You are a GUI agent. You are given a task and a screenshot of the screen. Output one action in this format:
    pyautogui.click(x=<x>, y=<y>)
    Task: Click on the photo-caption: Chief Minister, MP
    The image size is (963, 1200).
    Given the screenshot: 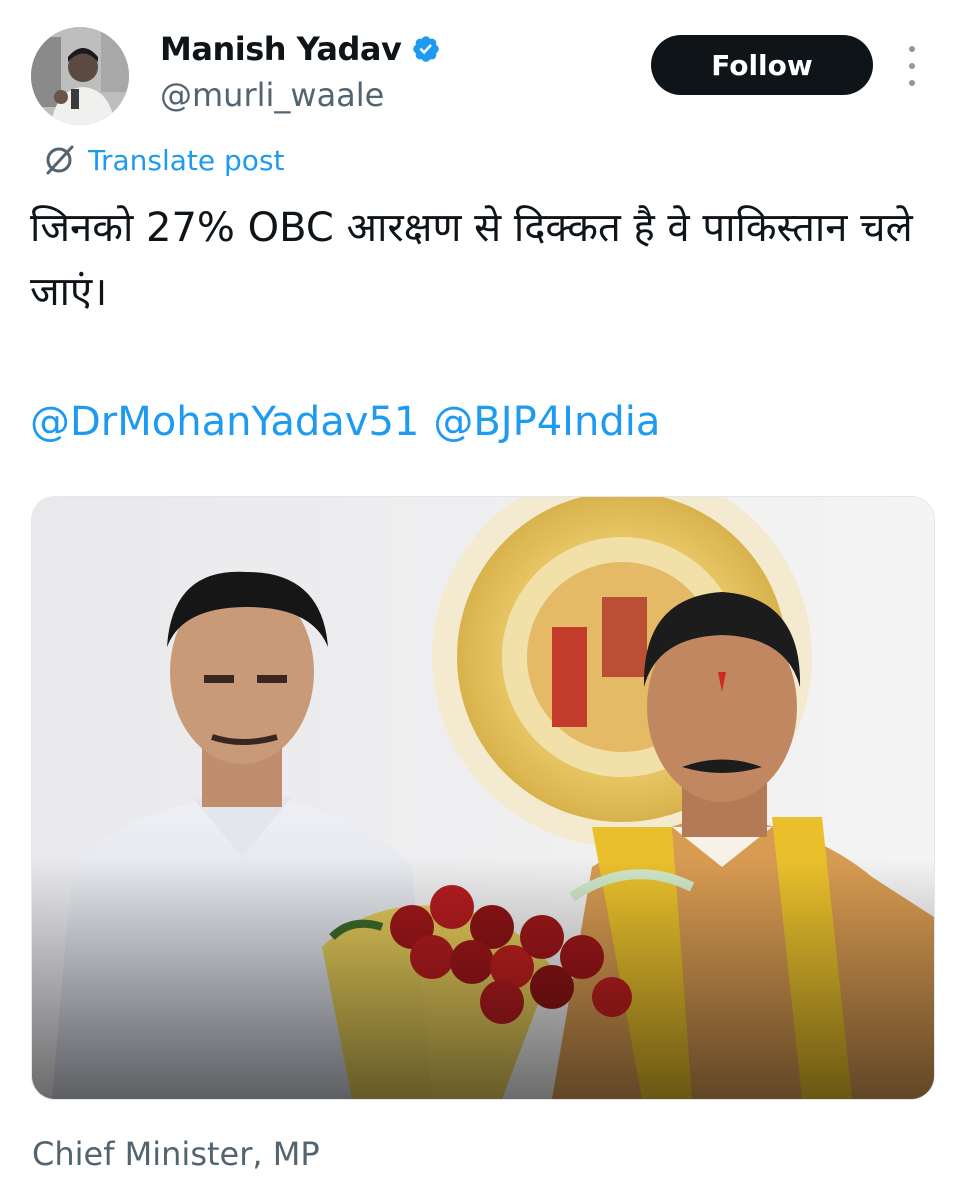 What is the action you would take?
    pyautogui.click(x=176, y=1154)
    